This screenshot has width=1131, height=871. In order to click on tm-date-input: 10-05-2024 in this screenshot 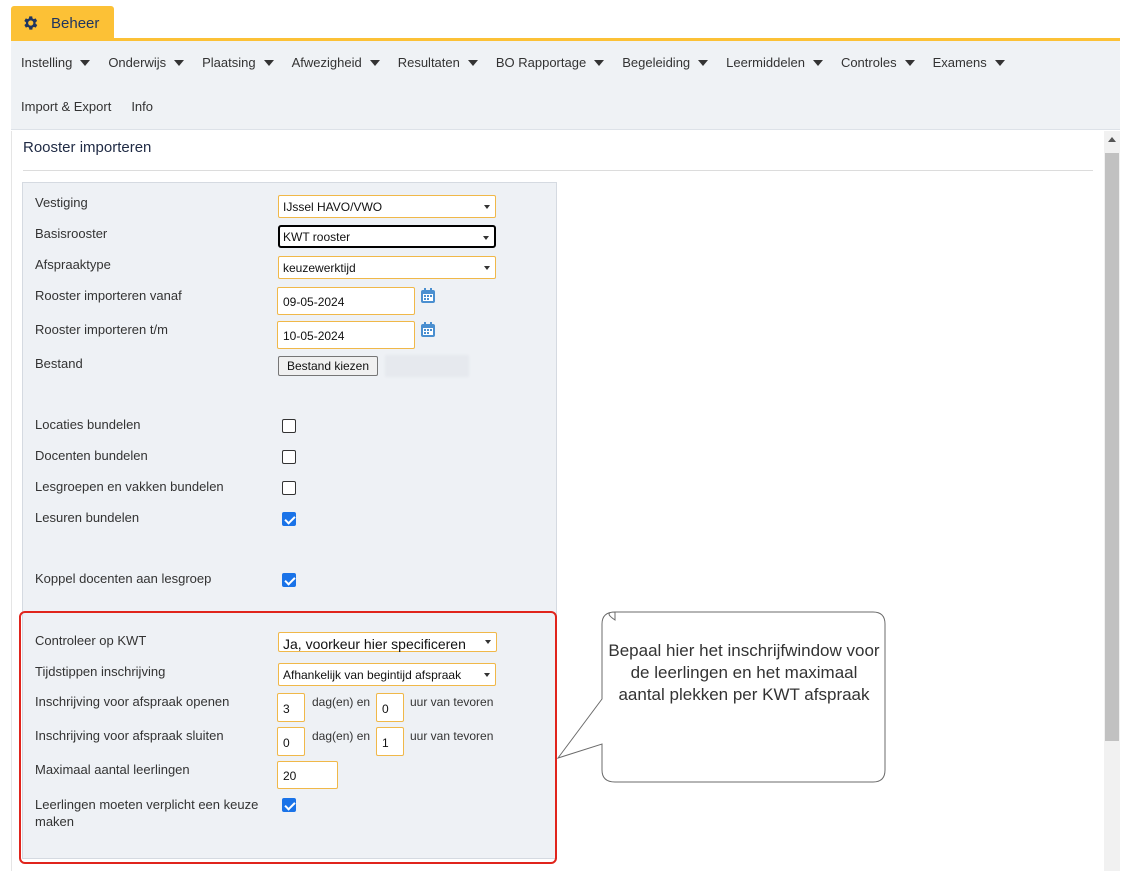, I will do `click(346, 335)`.